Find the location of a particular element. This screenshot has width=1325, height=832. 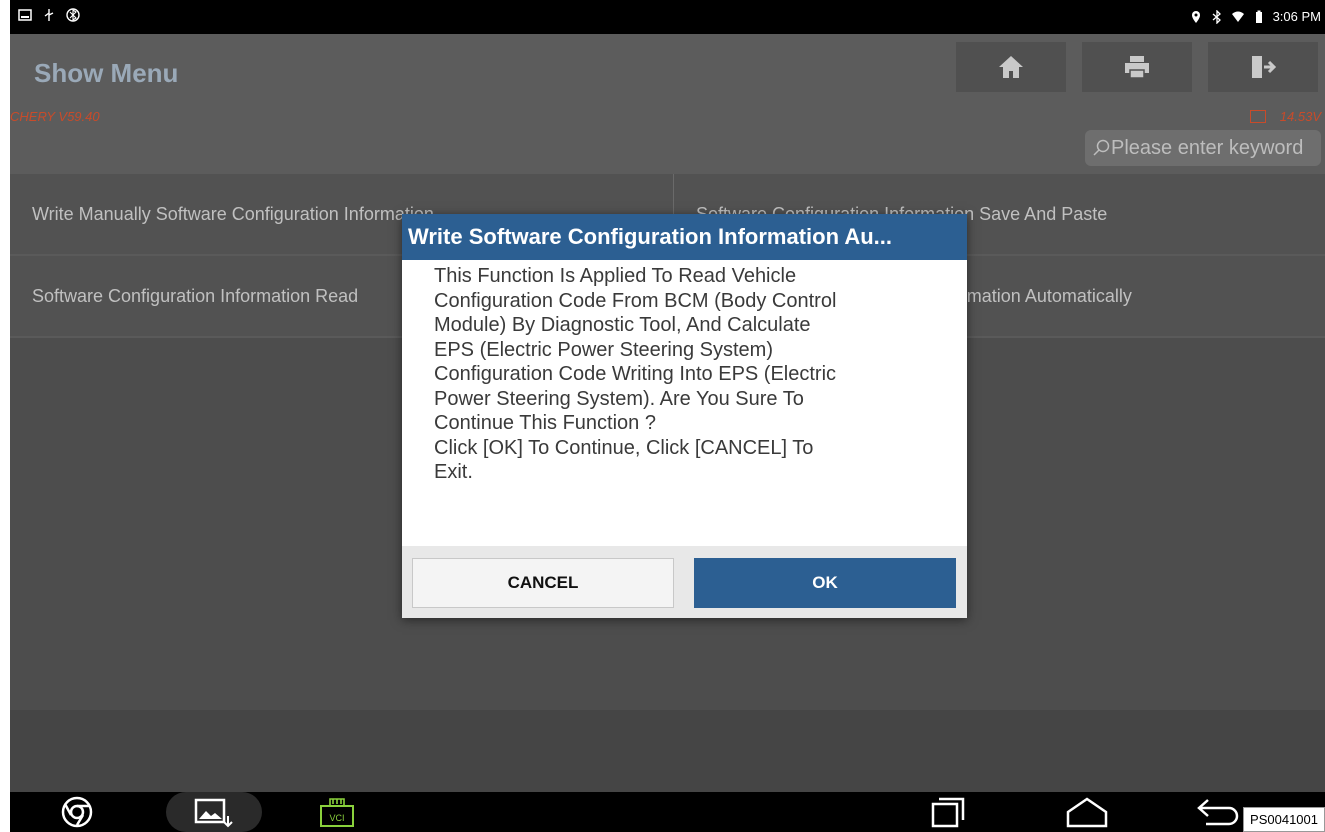

home-button is located at coordinates (1011, 67).